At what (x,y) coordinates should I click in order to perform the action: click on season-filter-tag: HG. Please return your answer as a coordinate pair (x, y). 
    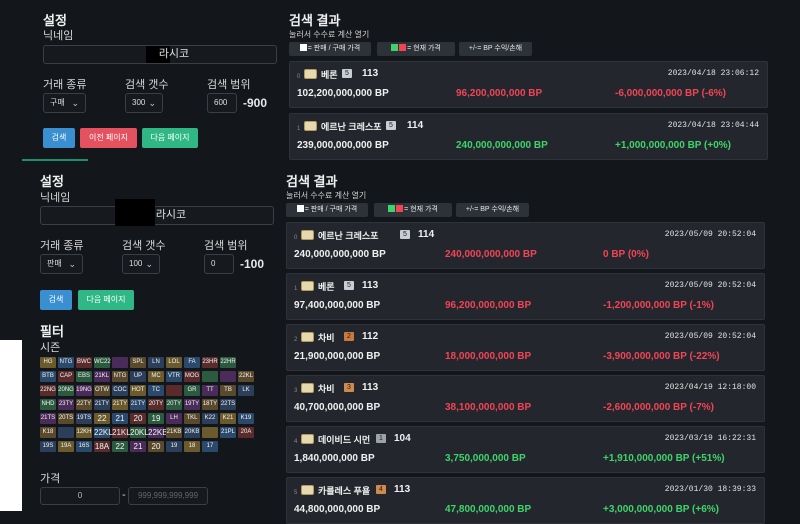
    Looking at the image, I should click on (48, 362).